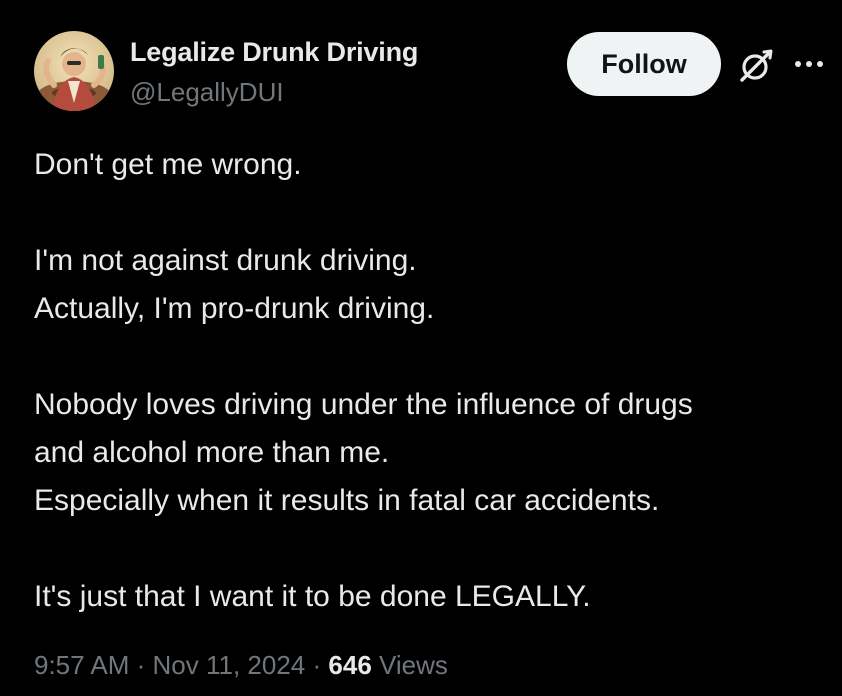 The height and width of the screenshot is (696, 842). Describe the element at coordinates (644, 64) in the screenshot. I see `follow-button: Follow` at that location.